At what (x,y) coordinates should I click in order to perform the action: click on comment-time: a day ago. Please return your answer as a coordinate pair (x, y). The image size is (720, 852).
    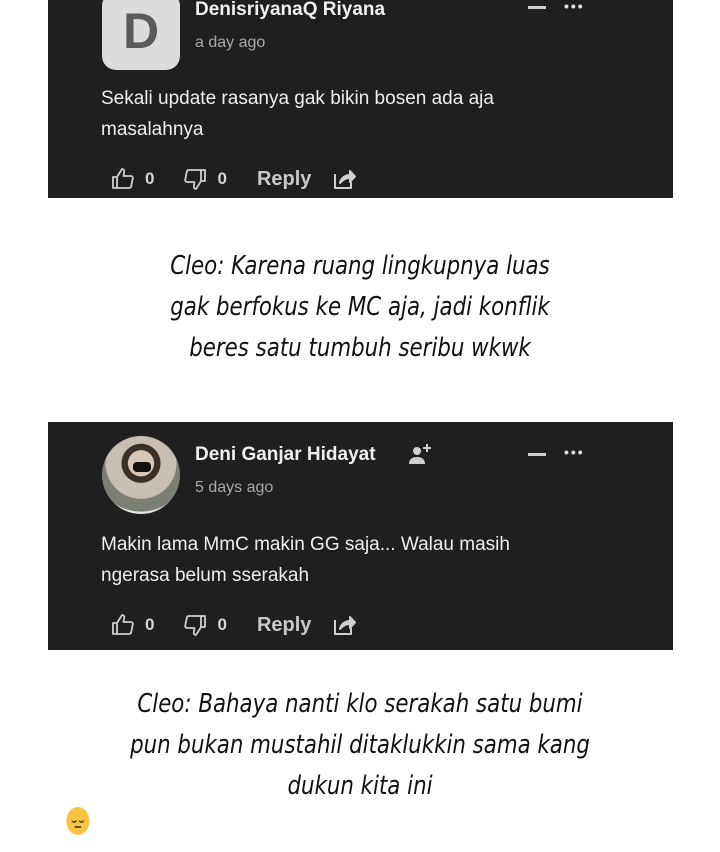
    Looking at the image, I should click on (230, 42).